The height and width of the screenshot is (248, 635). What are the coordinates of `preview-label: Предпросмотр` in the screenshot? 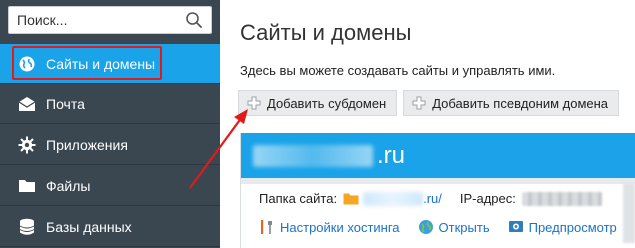 It's located at (572, 227).